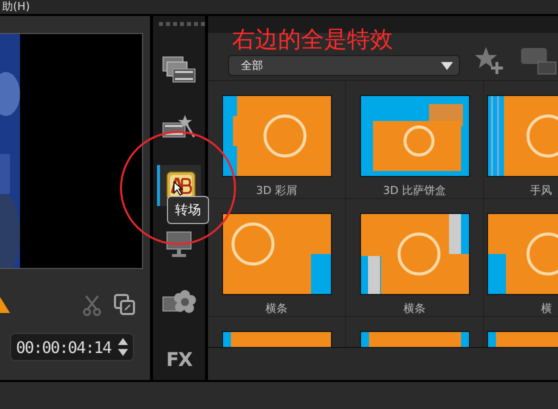  What do you see at coordinates (276, 190) in the screenshot?
I see `transition-label: 3D 彩屑` at bounding box center [276, 190].